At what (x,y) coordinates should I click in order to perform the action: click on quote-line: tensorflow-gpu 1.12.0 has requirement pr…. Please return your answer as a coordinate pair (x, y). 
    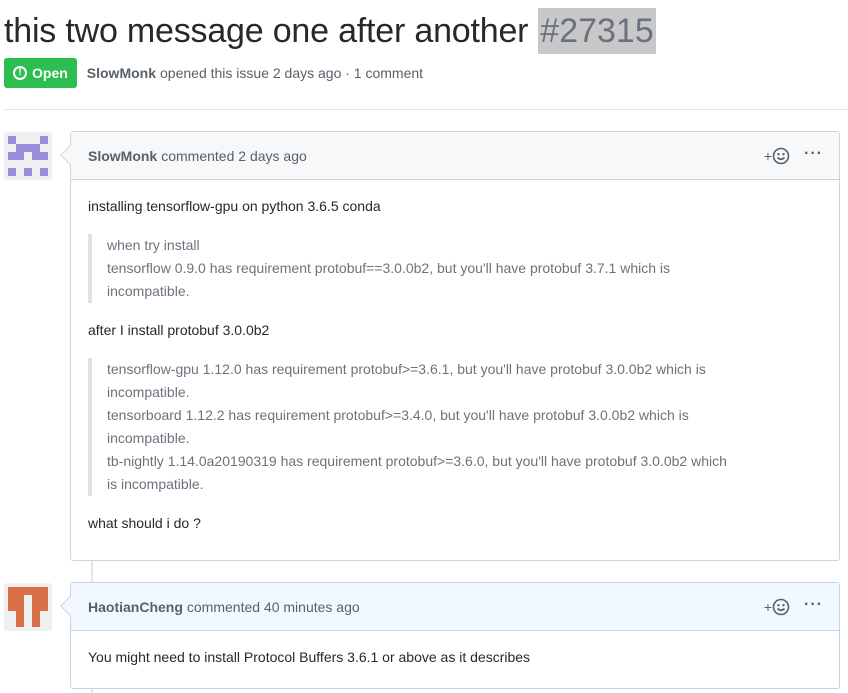
    Looking at the image, I should click on (406, 369).